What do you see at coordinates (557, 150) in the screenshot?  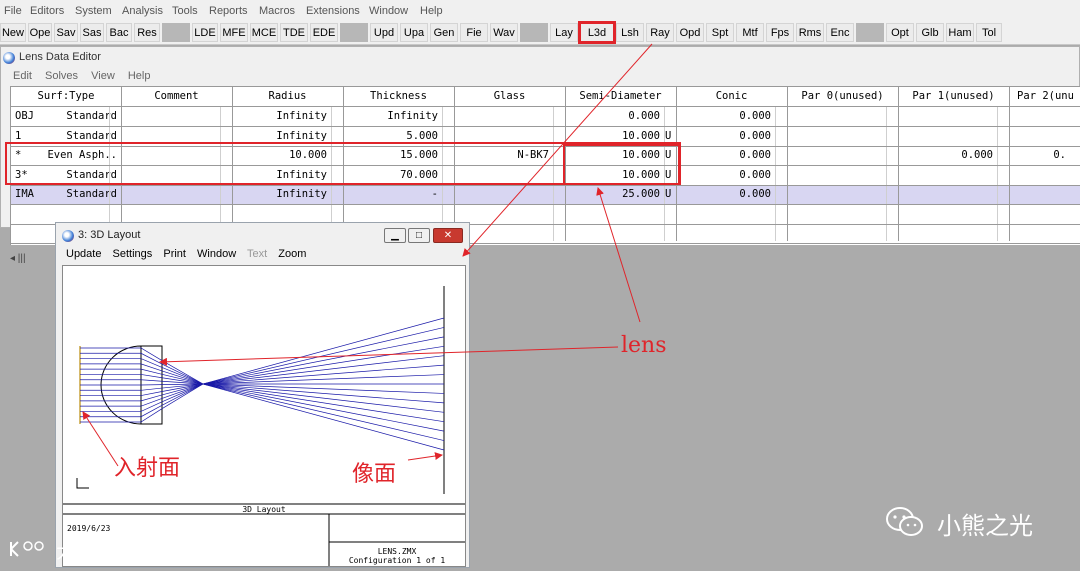 I see `l3d-arrow` at bounding box center [557, 150].